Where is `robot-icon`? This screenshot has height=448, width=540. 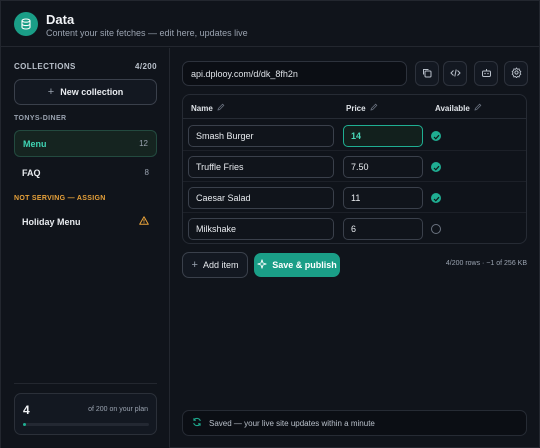
robot-icon is located at coordinates (486, 74).